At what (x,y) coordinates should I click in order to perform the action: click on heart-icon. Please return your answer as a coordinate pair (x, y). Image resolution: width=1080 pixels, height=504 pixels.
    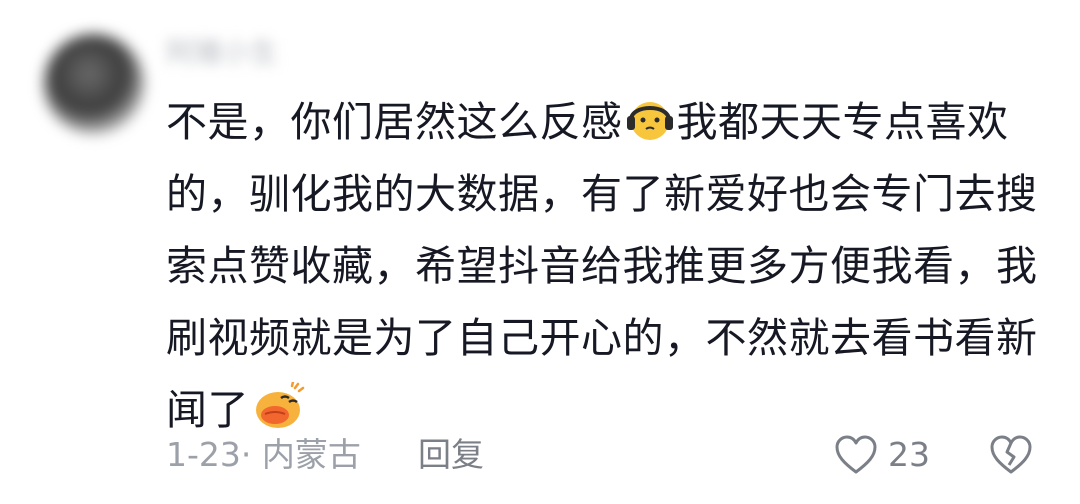
    Looking at the image, I should click on (856, 455).